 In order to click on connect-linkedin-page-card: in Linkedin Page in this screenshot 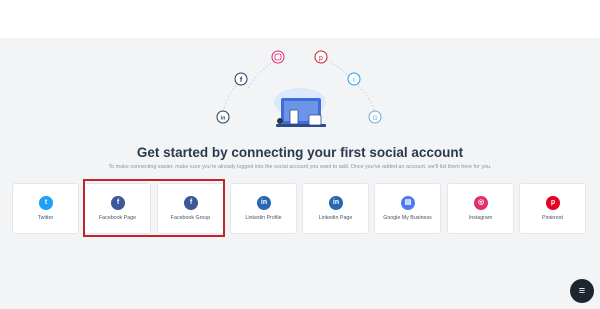, I will do `click(335, 208)`.